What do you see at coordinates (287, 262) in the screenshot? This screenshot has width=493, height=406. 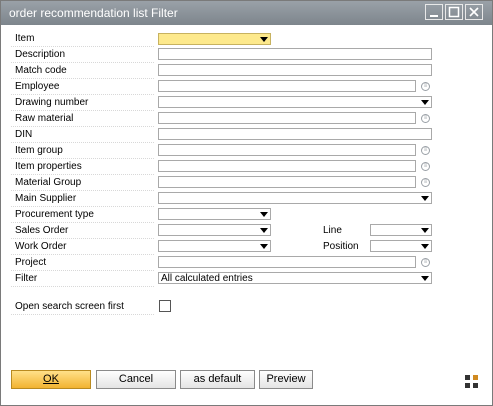 I see `project-field` at bounding box center [287, 262].